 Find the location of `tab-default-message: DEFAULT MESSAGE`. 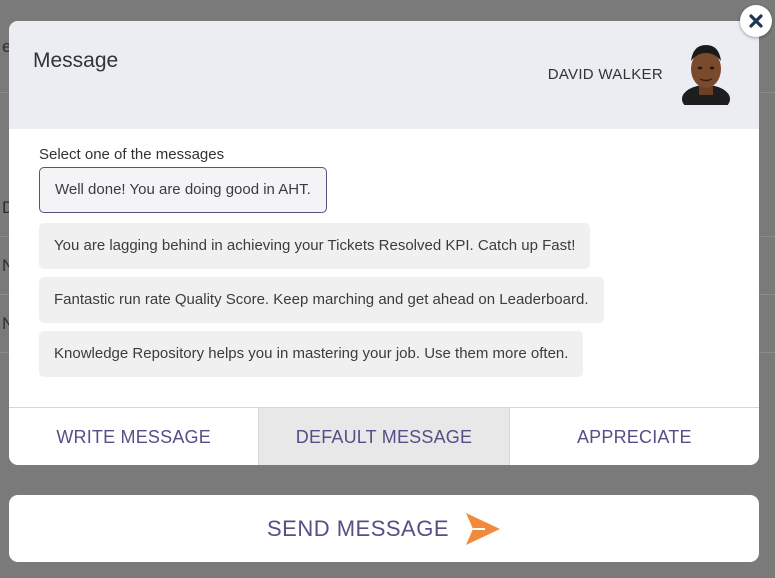

tab-default-message: DEFAULT MESSAGE is located at coordinates (384, 436).